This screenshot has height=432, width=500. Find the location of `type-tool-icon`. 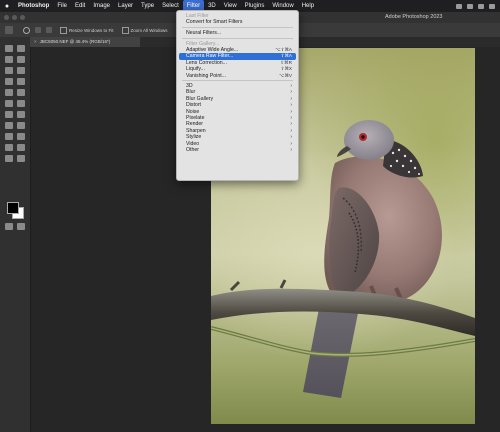

type-tool-icon is located at coordinates (9, 136).